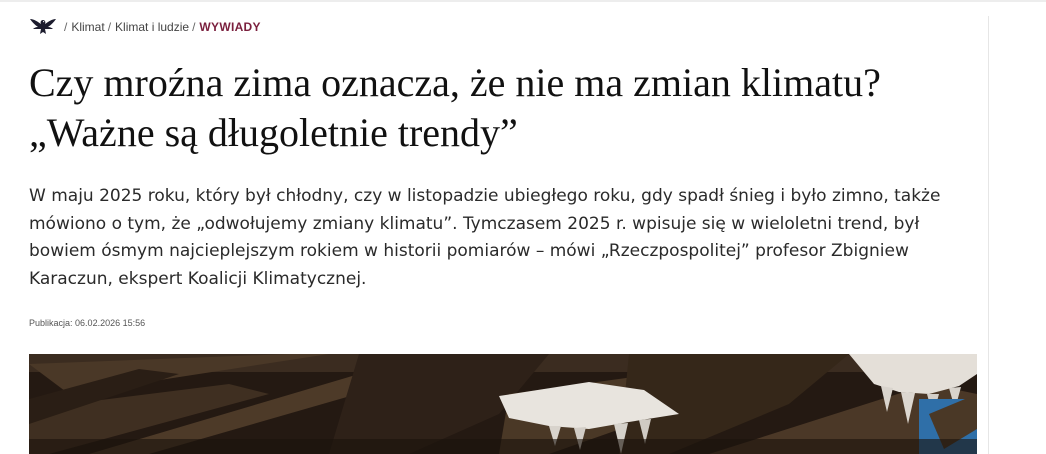 The image size is (1046, 454). What do you see at coordinates (152, 27) in the screenshot?
I see `breadcrumb-link-klimat-i-ludzie: Klimat i ludzie` at bounding box center [152, 27].